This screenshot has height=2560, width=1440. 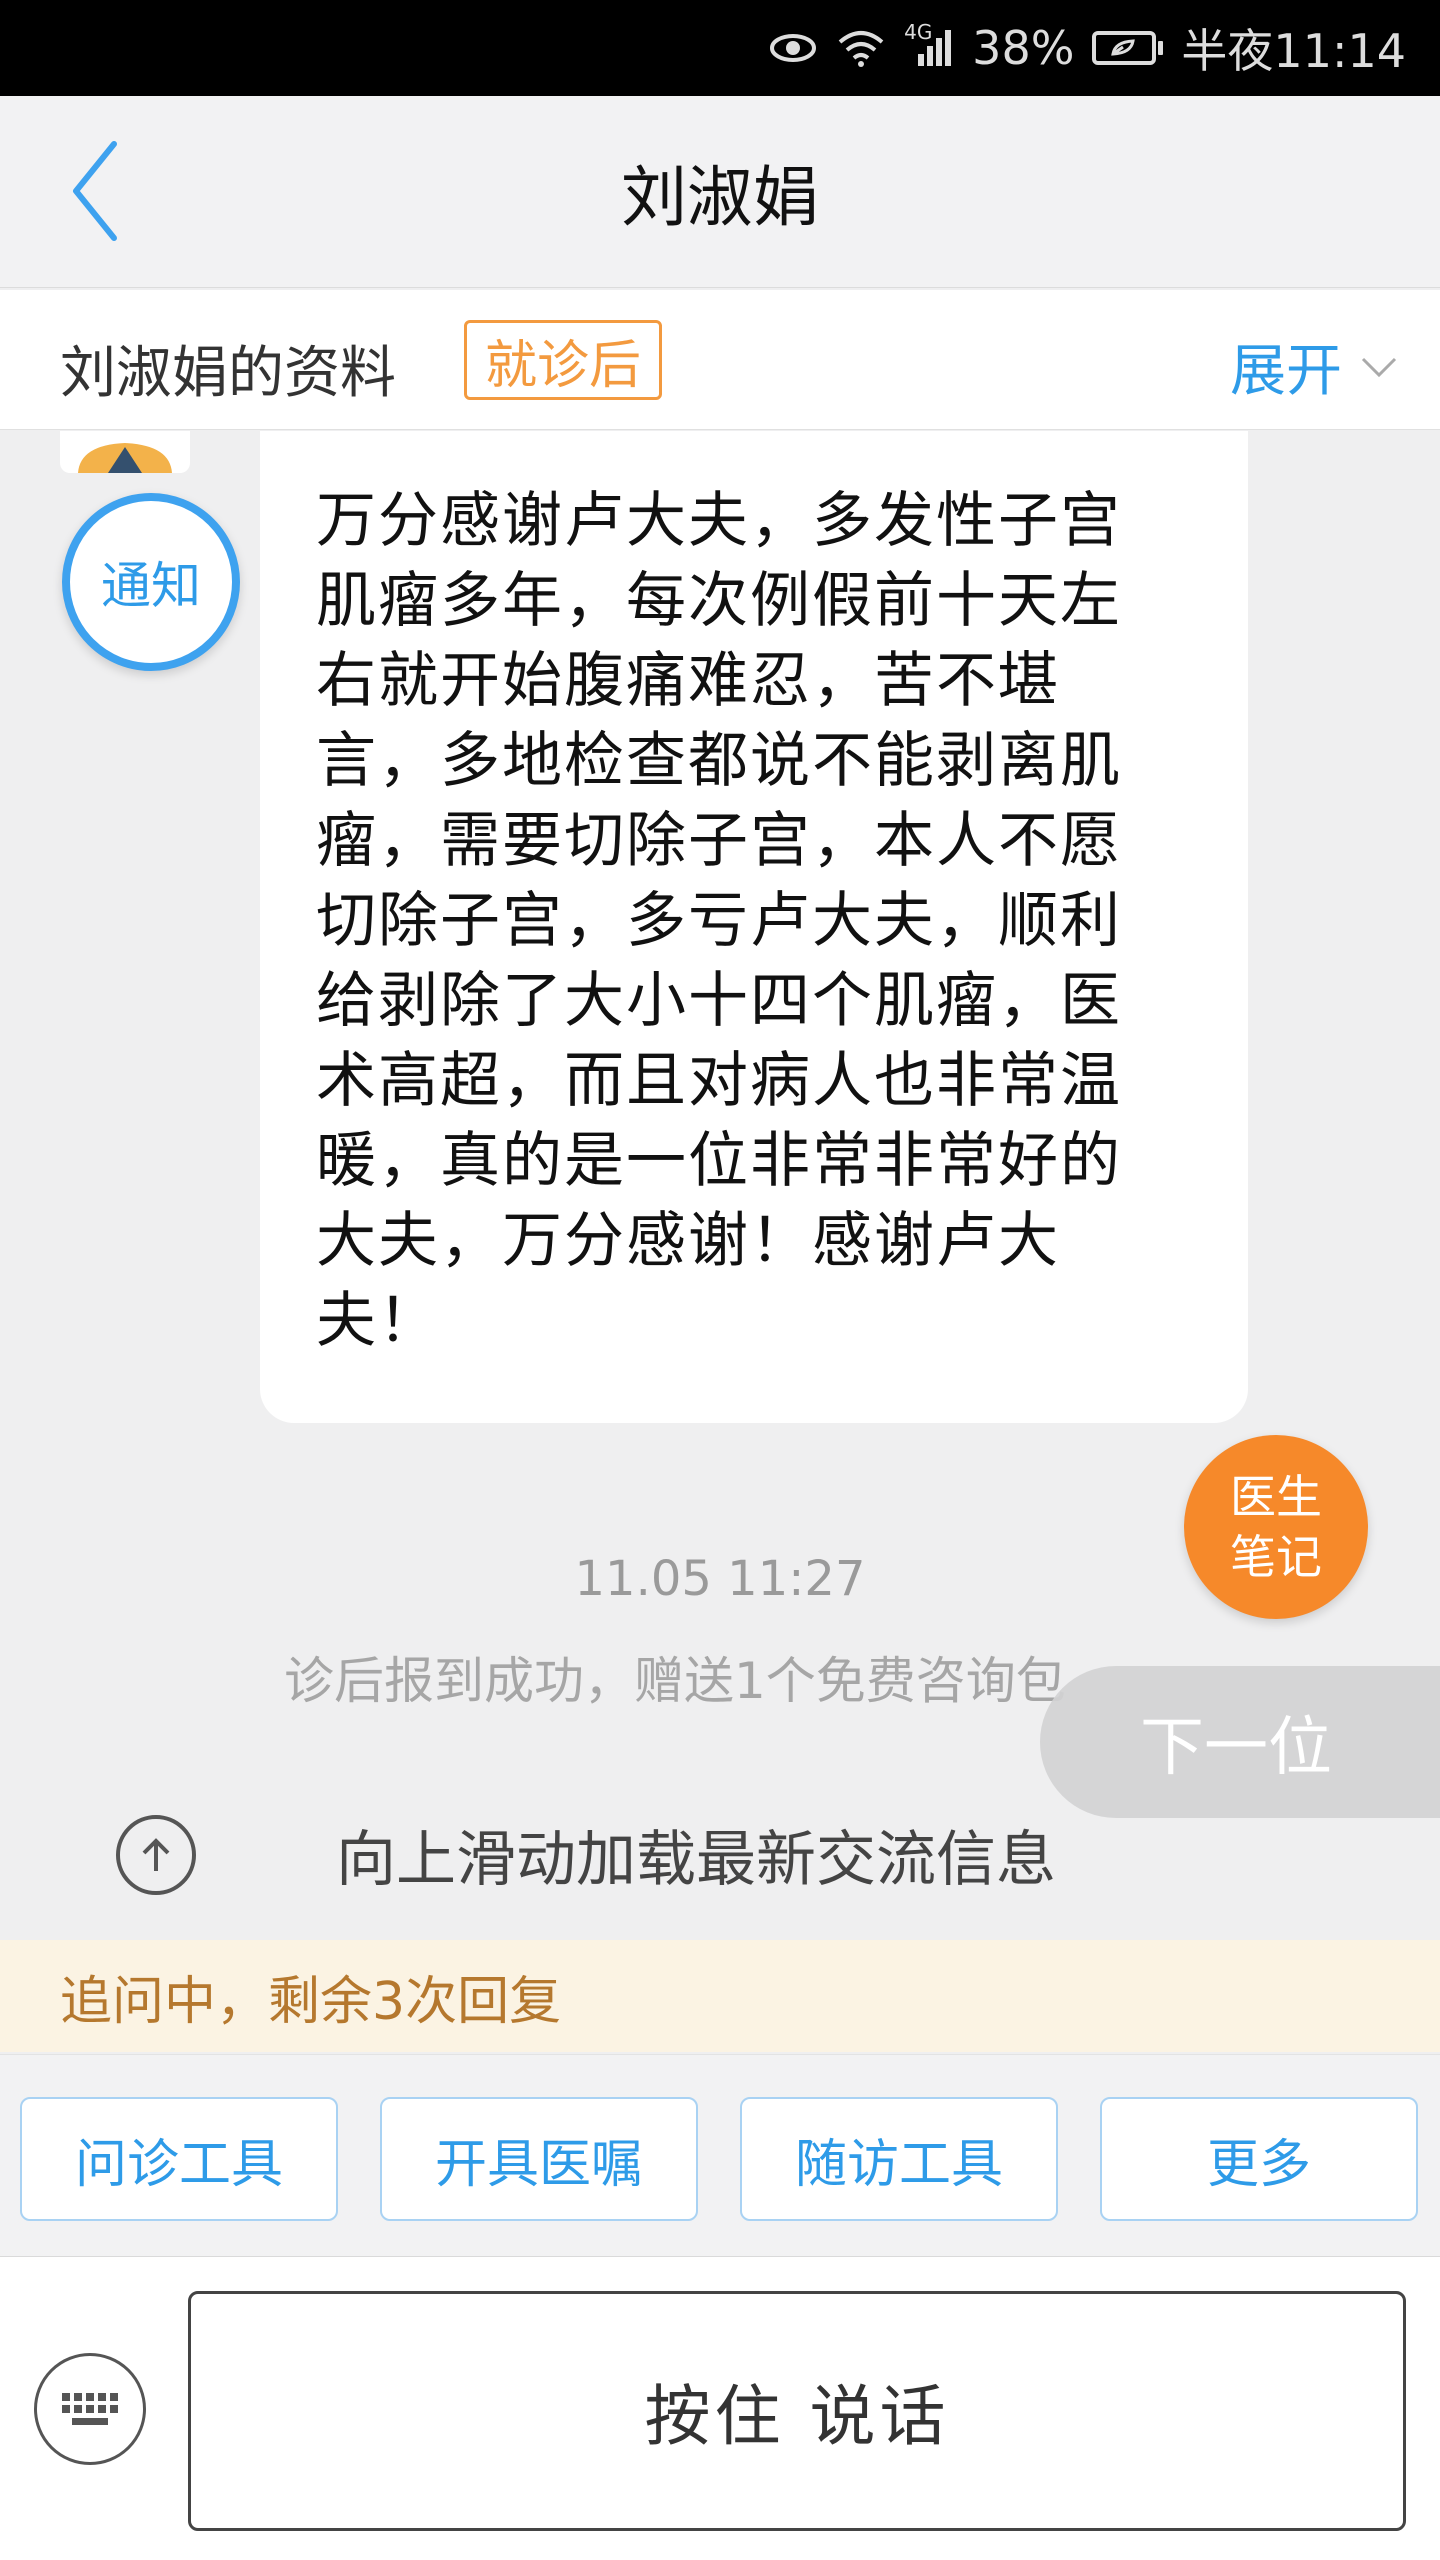 I want to click on load-more-hint: 向上滑动加载最新交流信息, so click(x=586, y=1854).